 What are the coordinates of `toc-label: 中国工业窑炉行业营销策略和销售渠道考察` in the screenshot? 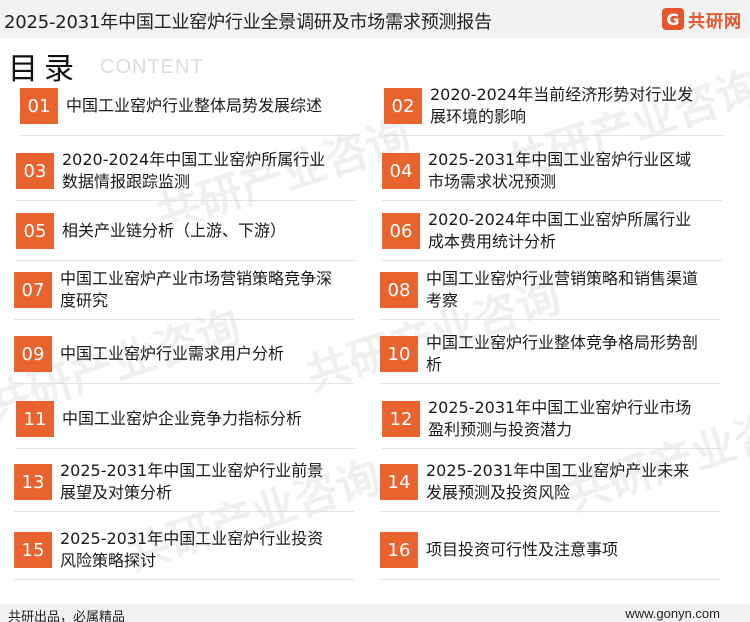 It's located at (562, 289).